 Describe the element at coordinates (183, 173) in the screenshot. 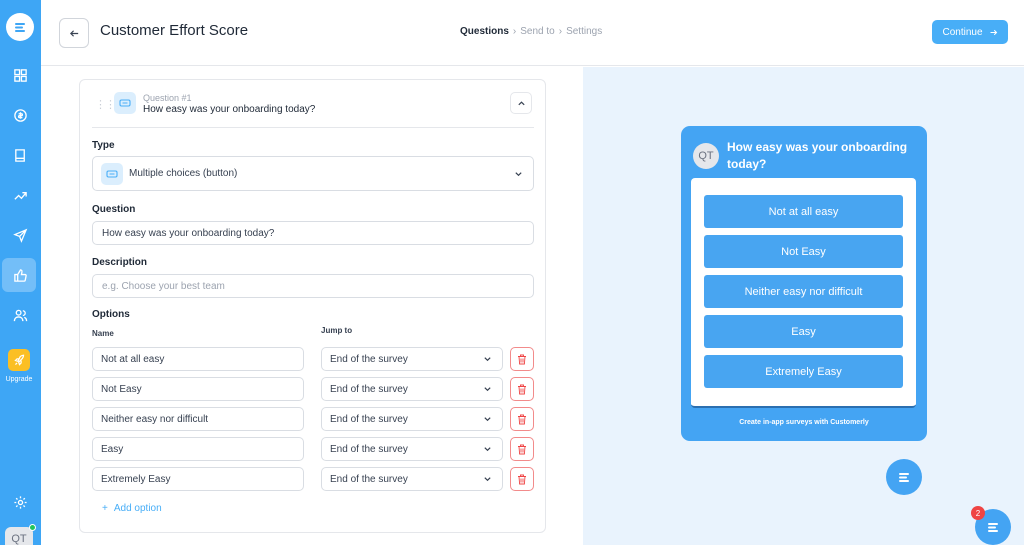

I see `type-select-value: Multiple choices (button)` at that location.